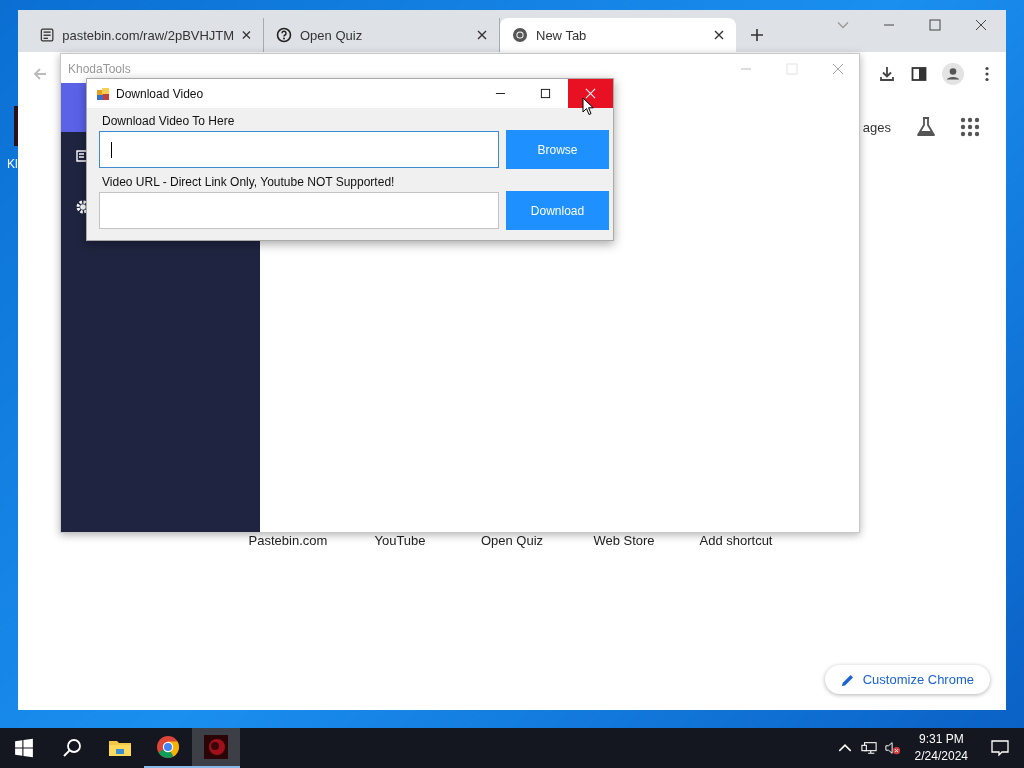  I want to click on browser-tab: New Tab, so click(618, 35).